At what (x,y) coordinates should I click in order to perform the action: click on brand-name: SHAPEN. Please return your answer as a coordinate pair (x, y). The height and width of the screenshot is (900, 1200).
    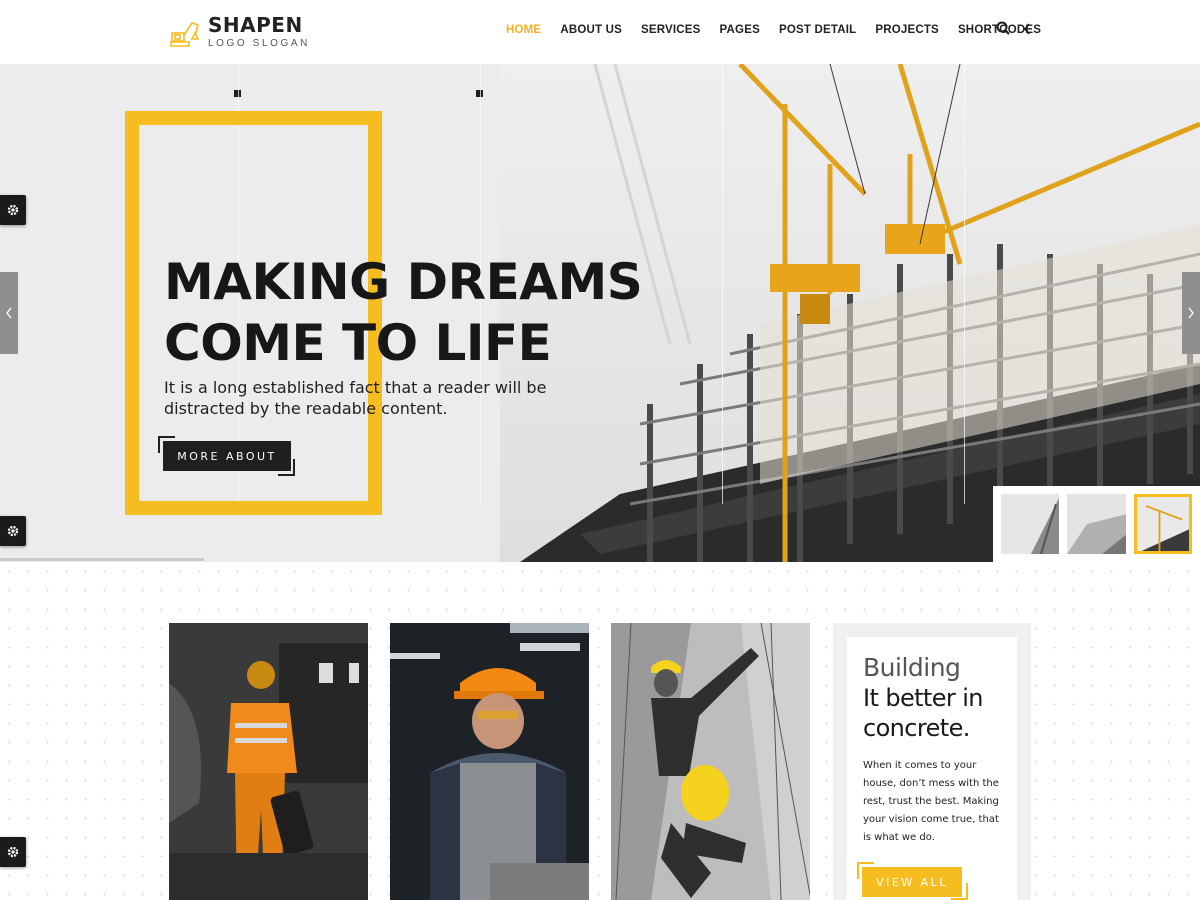
    Looking at the image, I should click on (255, 25).